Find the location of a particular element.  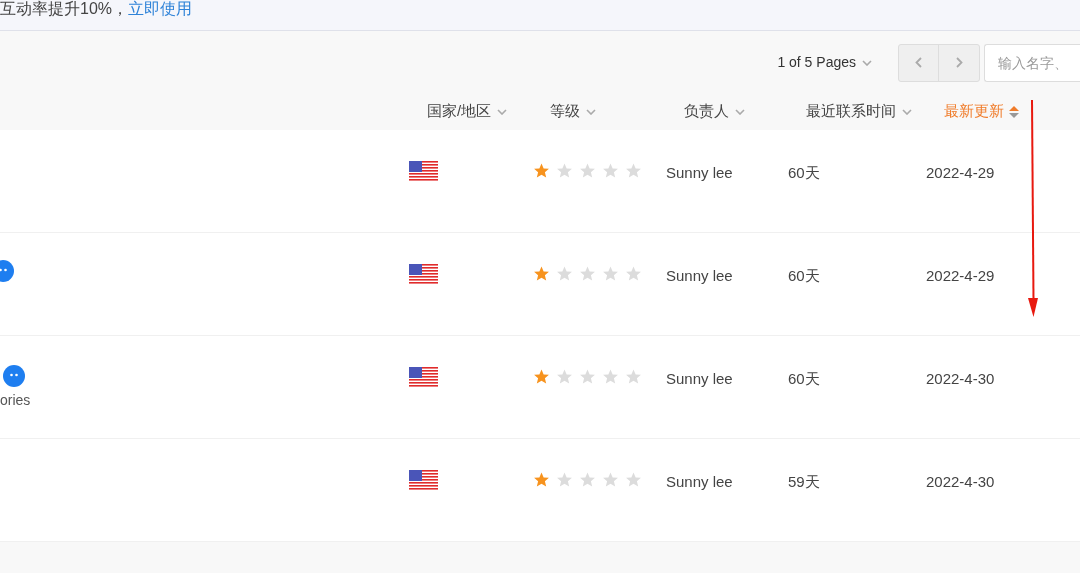

row-text: ories is located at coordinates (15, 400).